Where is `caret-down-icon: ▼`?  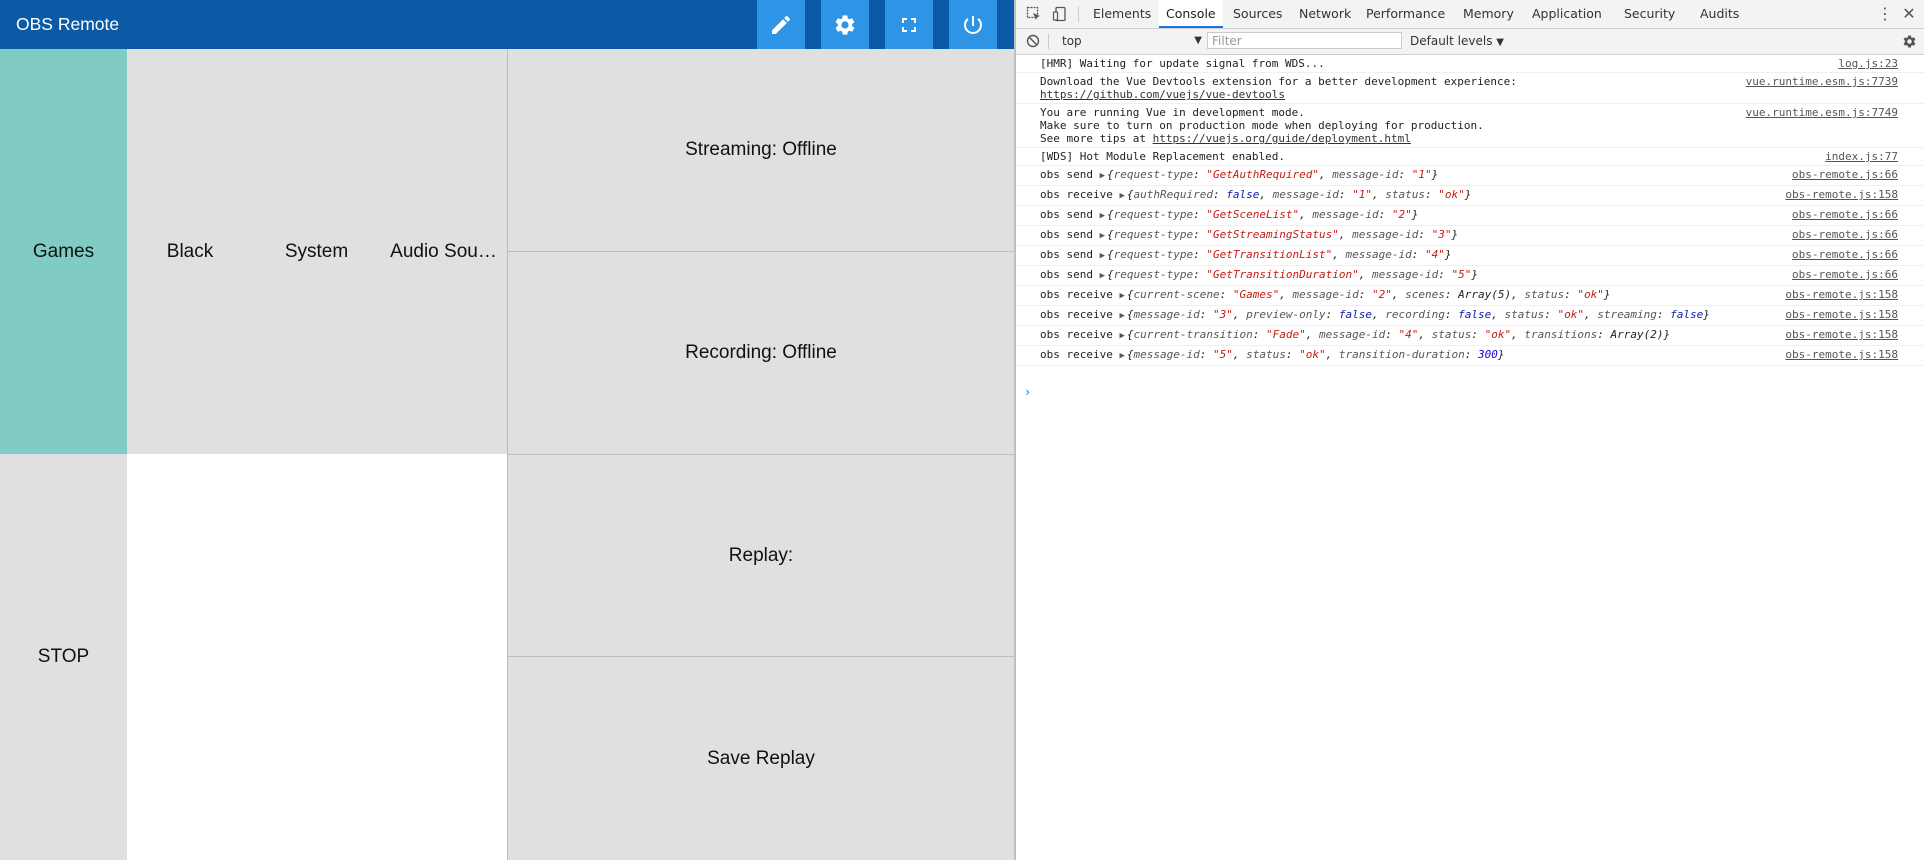
caret-down-icon: ▼ is located at coordinates (1500, 42).